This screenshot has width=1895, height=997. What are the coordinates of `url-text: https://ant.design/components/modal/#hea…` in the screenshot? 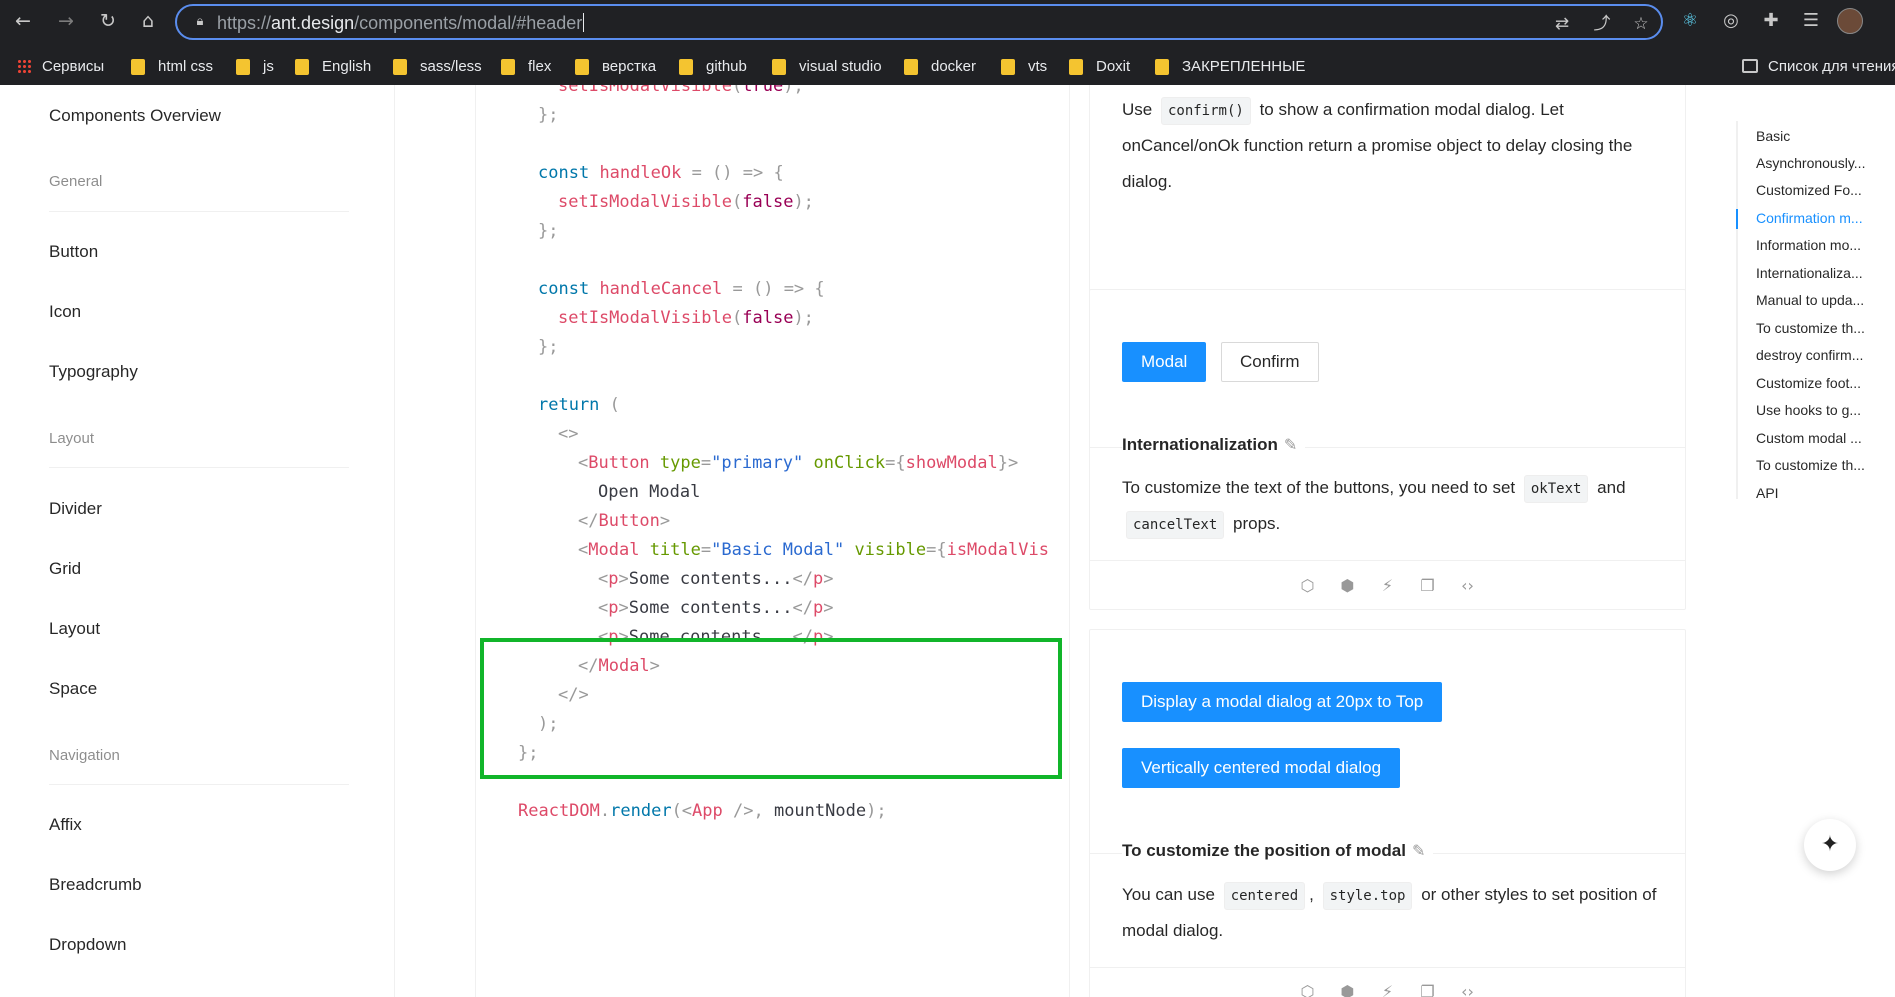 It's located at (401, 23).